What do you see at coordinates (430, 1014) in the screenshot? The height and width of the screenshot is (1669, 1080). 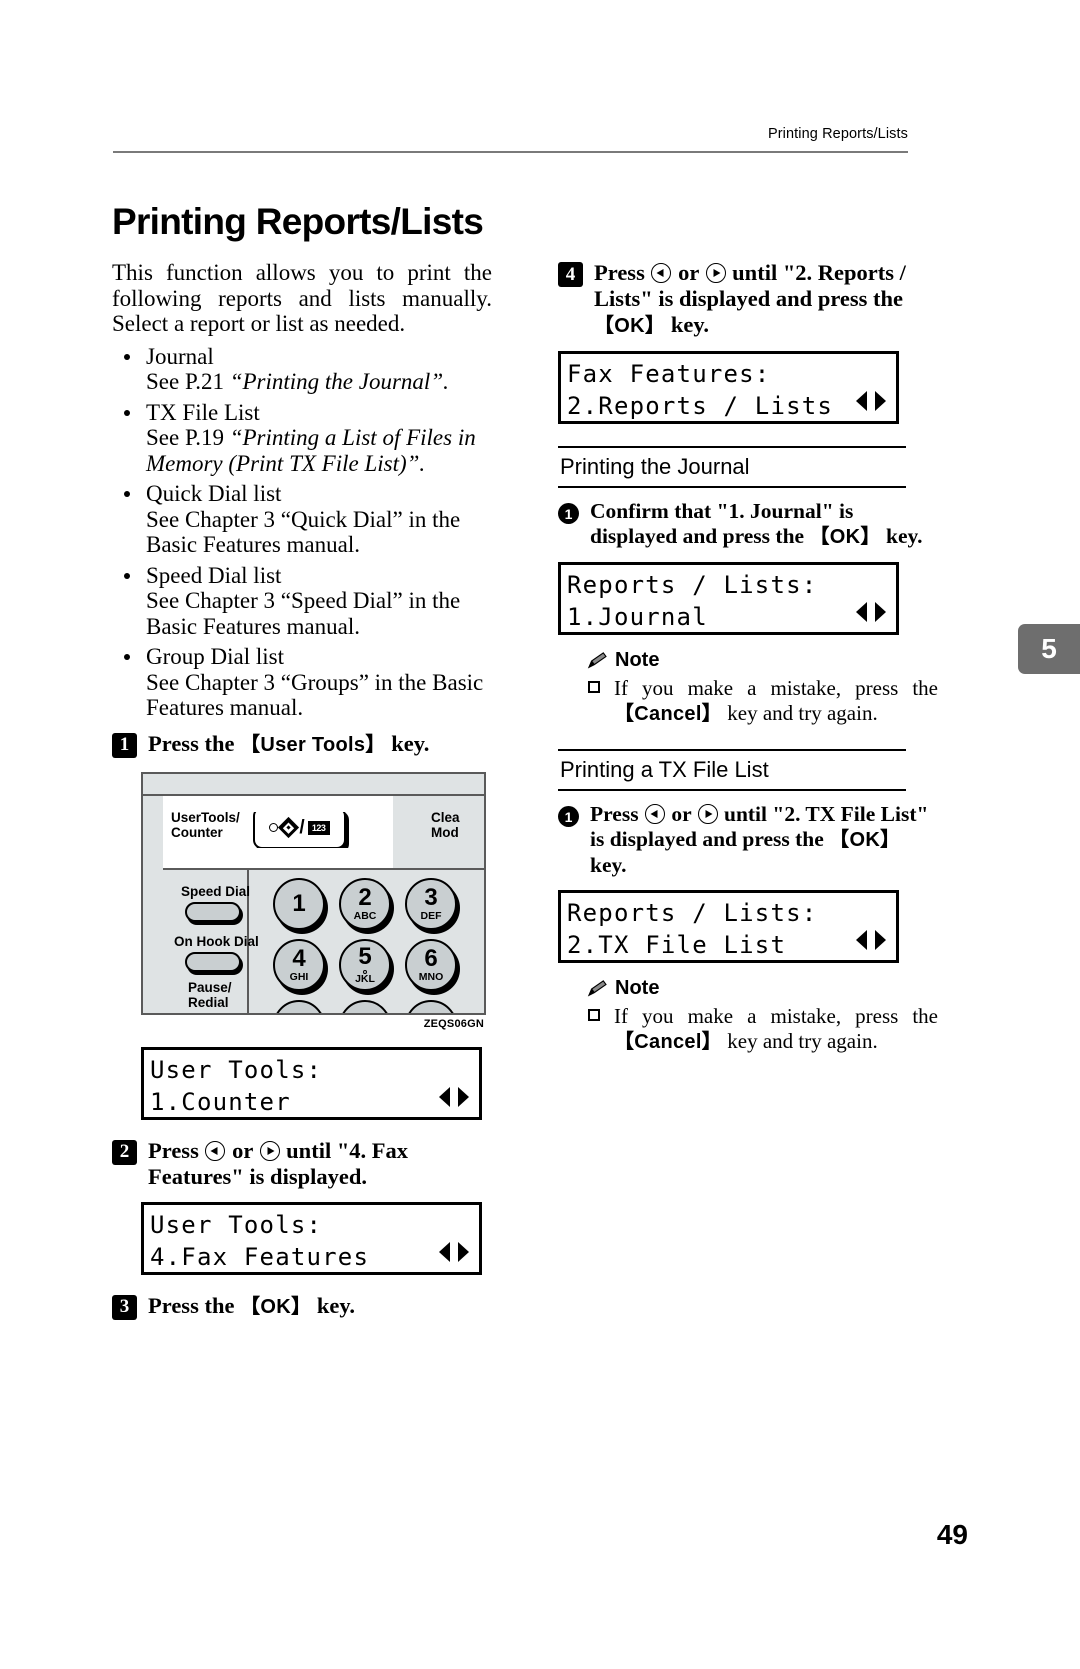 I see `numpad-digit: 9` at bounding box center [430, 1014].